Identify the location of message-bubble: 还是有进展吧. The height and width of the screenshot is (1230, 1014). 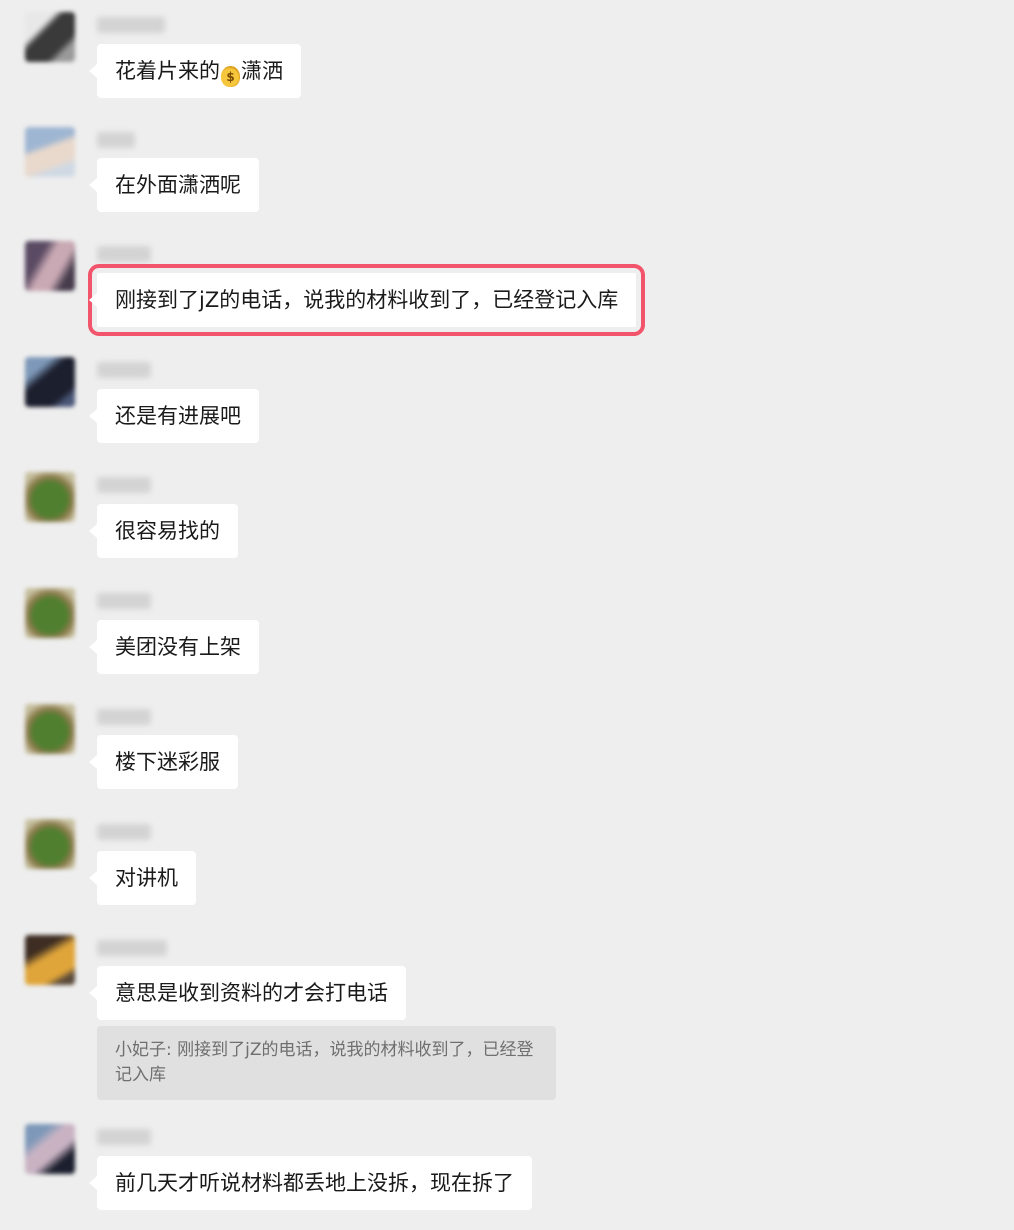
(174, 416).